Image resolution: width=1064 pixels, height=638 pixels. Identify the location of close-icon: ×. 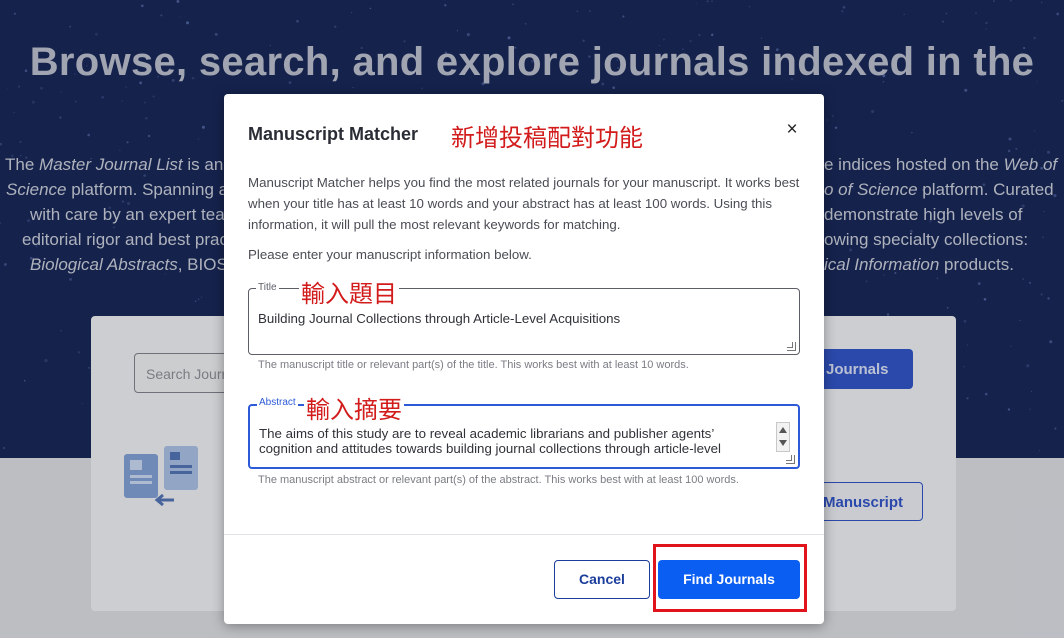
(792, 130).